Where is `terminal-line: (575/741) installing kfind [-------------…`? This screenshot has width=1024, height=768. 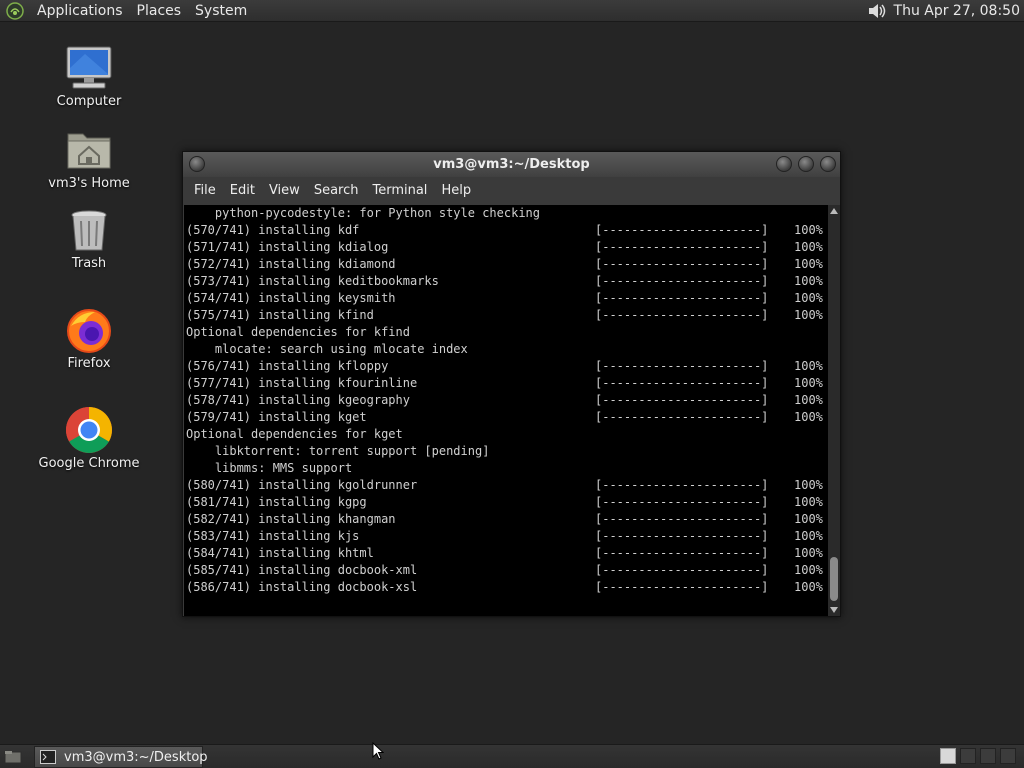
terminal-line: (575/741) installing kfind [-------------… is located at coordinates (507, 315).